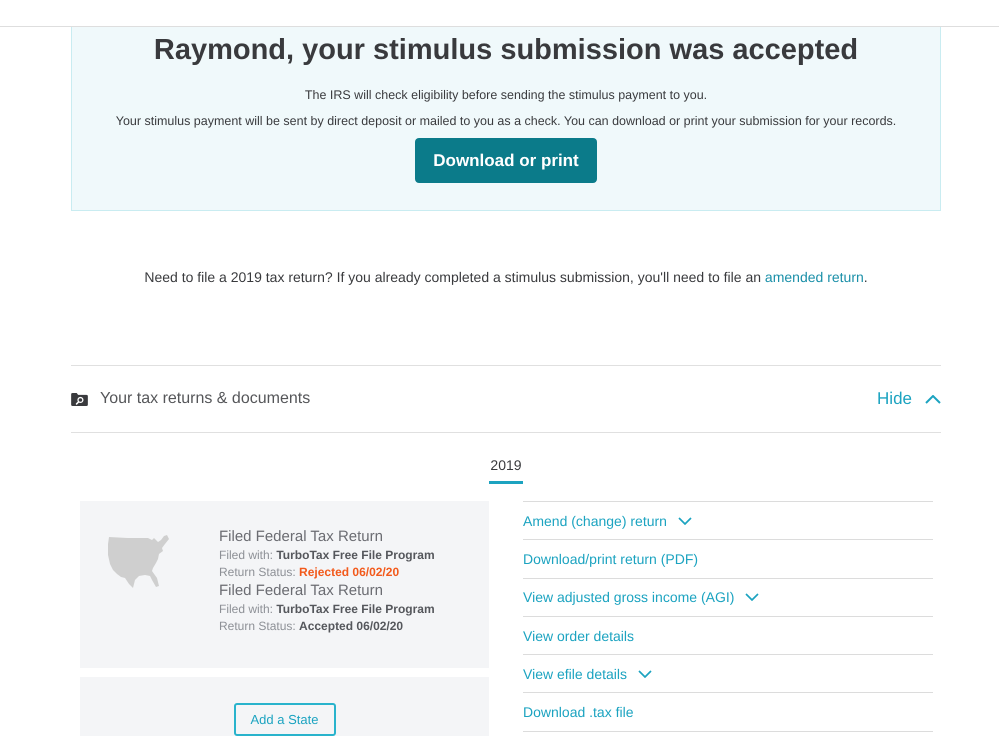  Describe the element at coordinates (506, 277) in the screenshot. I see `notice-text: Need to file a 2019 tax return? If you already completed a stimulus submission, you'll need to file an amended return.` at that location.